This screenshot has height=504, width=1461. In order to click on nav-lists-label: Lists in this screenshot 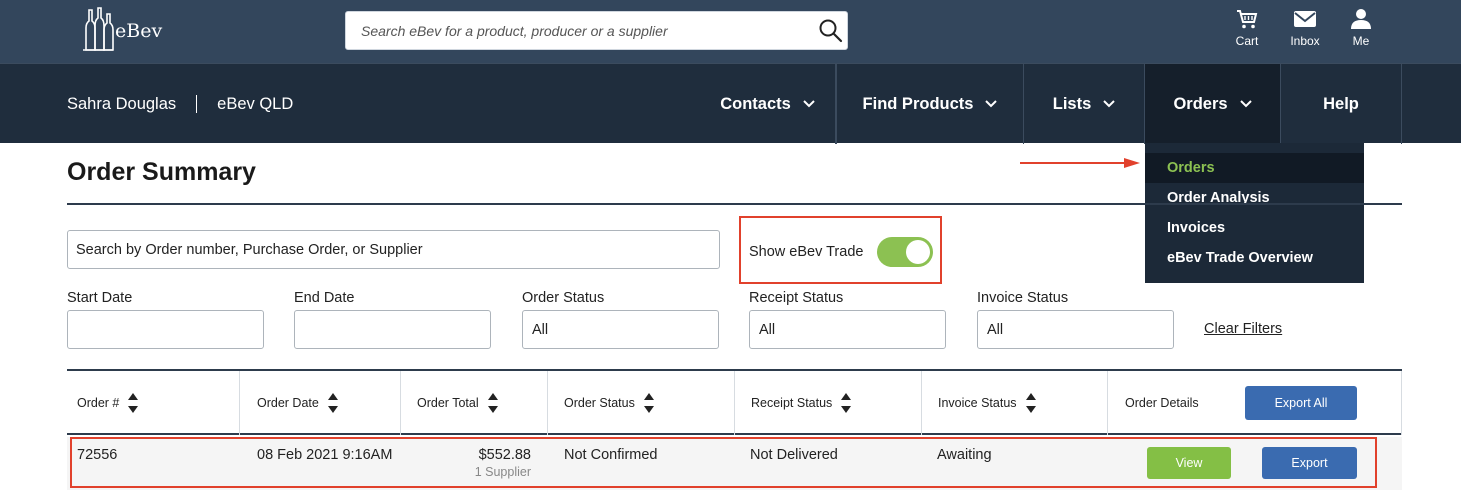, I will do `click(1072, 103)`.